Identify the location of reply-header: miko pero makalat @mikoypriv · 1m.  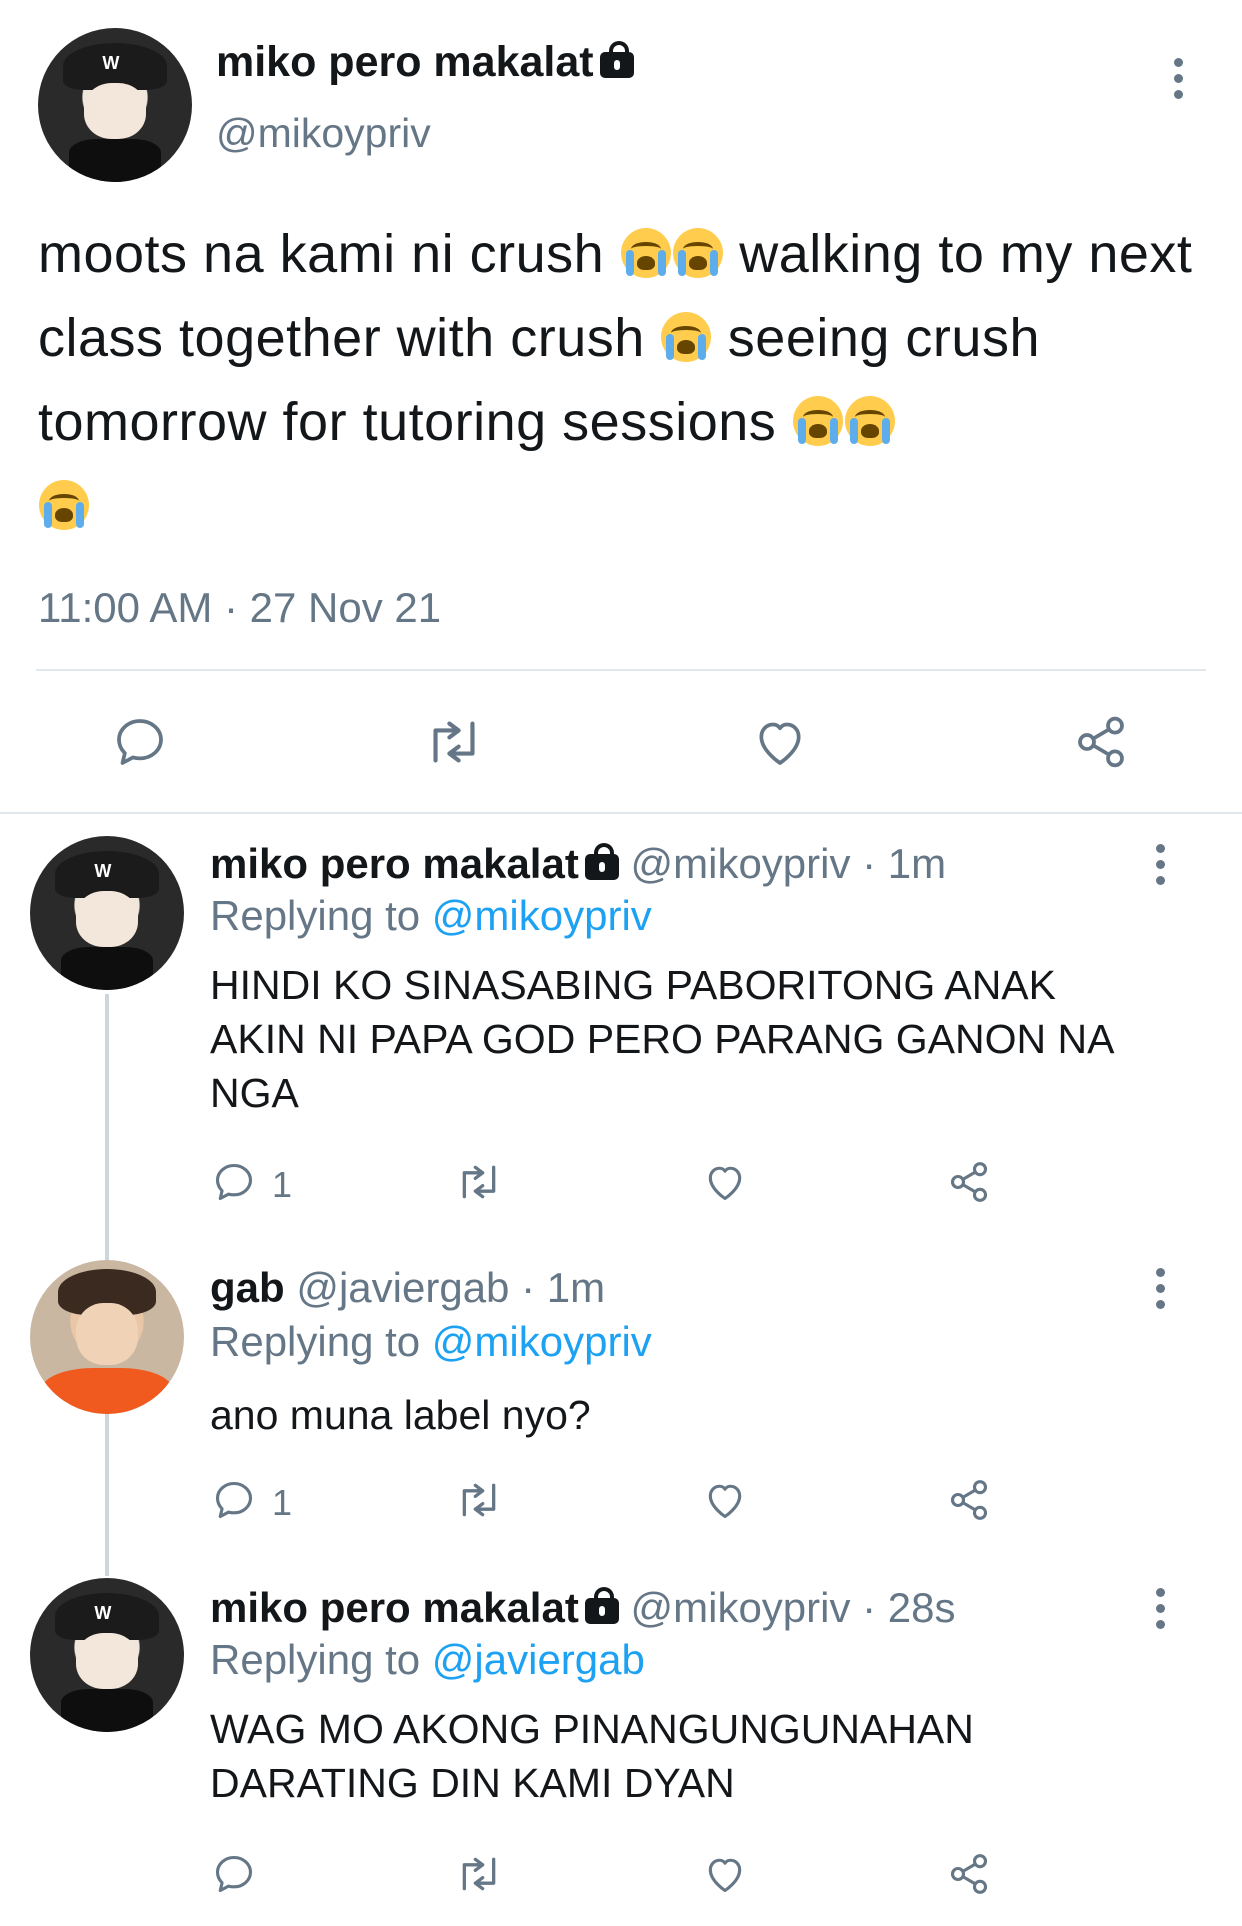
(578, 864).